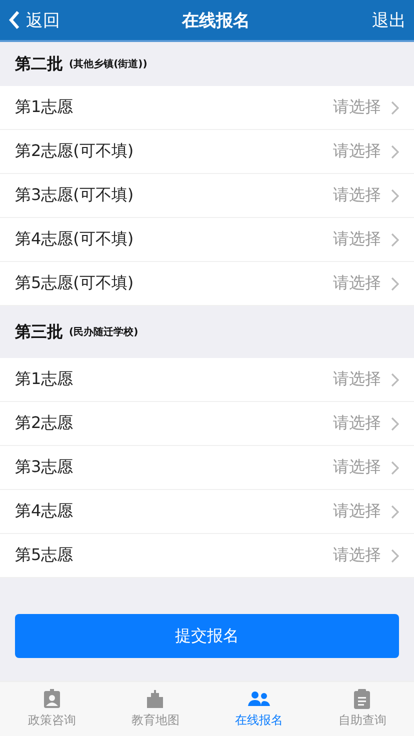 Image resolution: width=414 pixels, height=736 pixels. I want to click on logout-button: 退出, so click(389, 20).